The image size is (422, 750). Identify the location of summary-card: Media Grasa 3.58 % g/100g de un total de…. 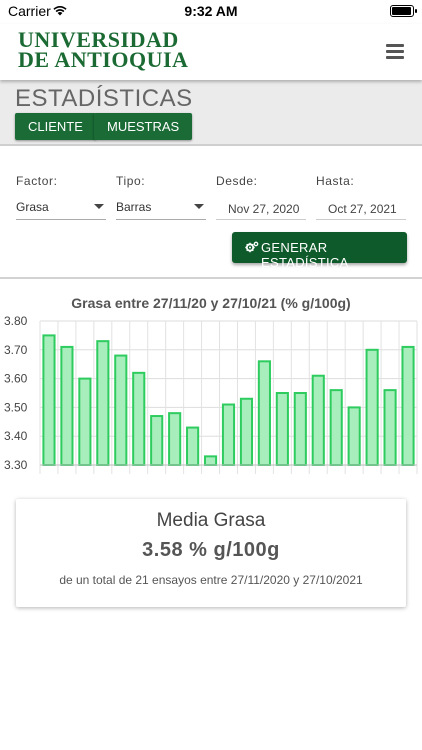
(211, 553).